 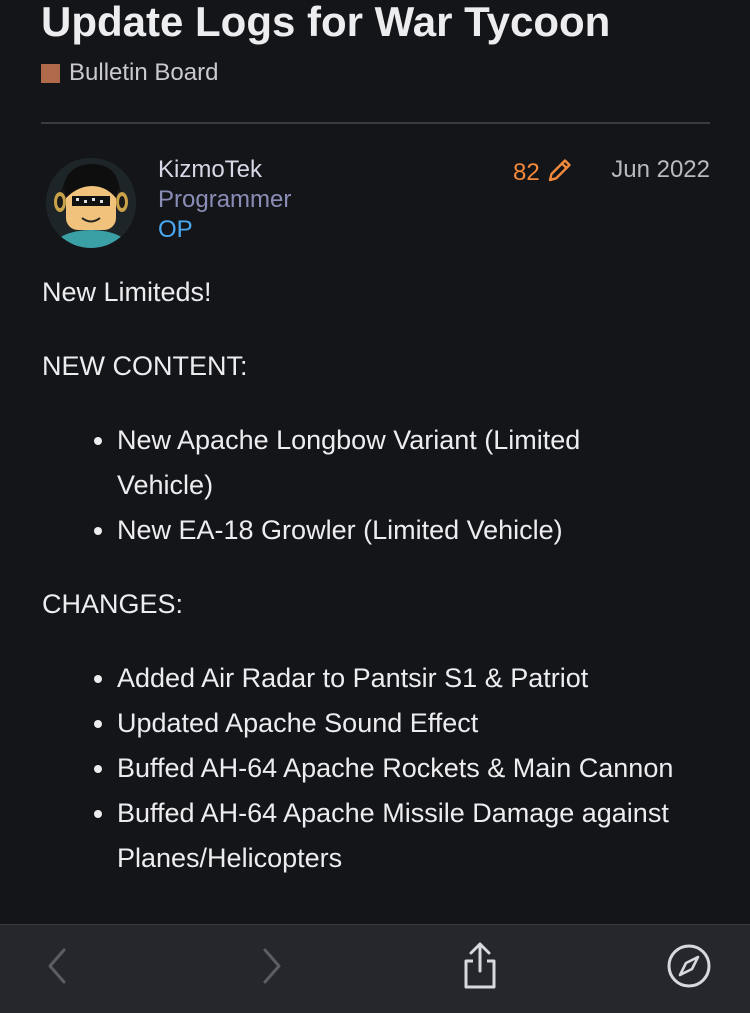 I want to click on chevron-right-icon, so click(x=272, y=968).